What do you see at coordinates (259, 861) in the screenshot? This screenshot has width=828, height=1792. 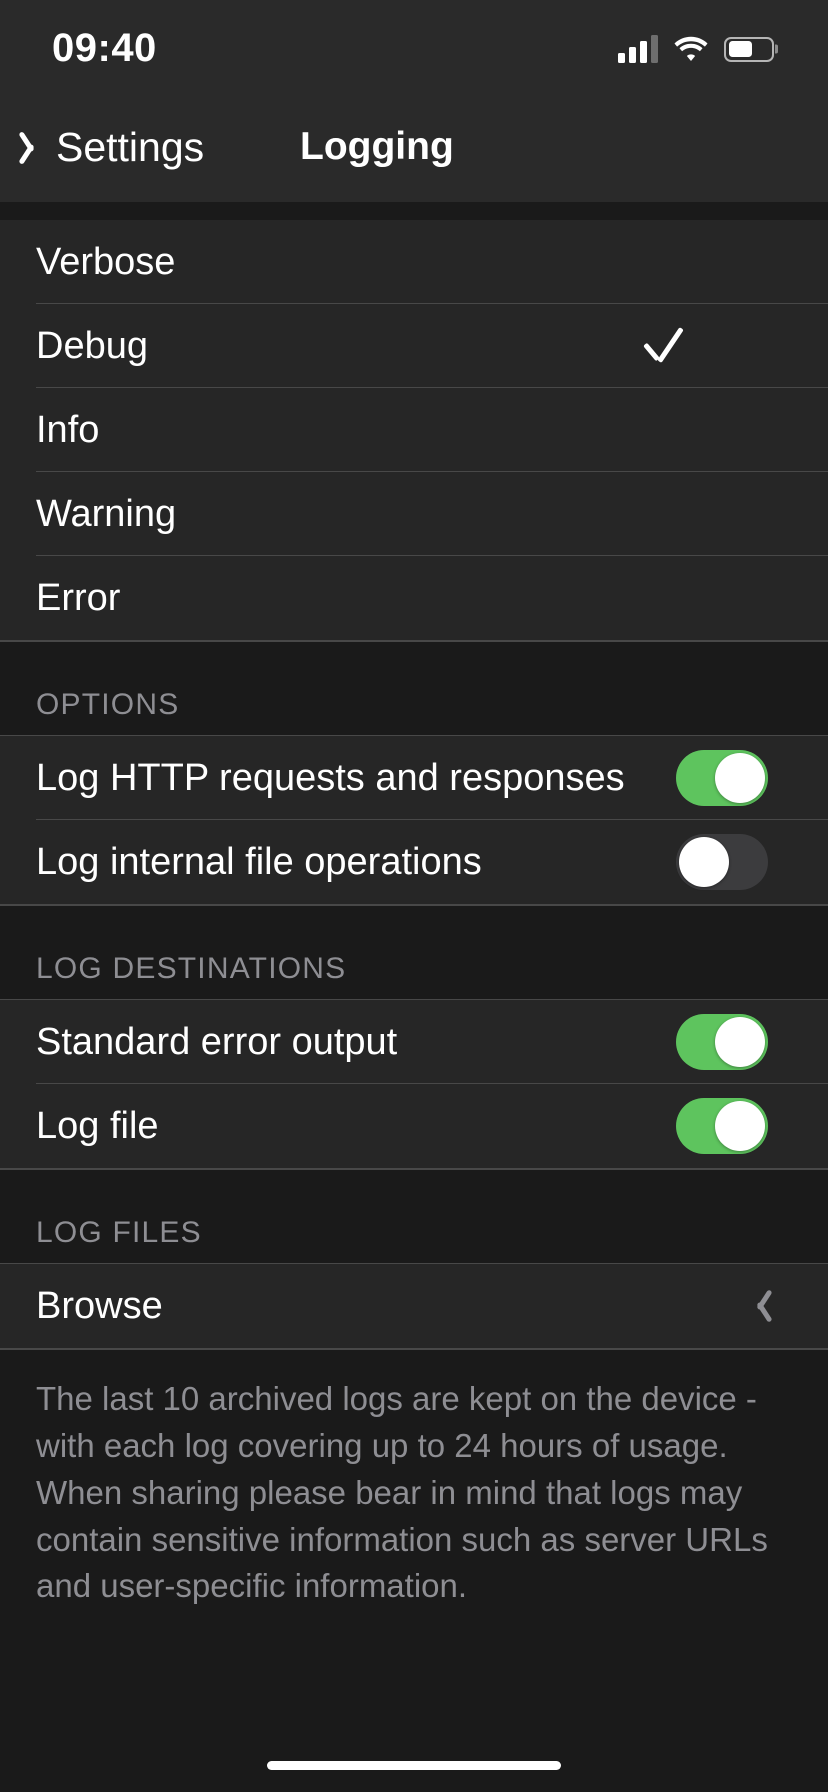 I see `row-label: Log internal file operations` at bounding box center [259, 861].